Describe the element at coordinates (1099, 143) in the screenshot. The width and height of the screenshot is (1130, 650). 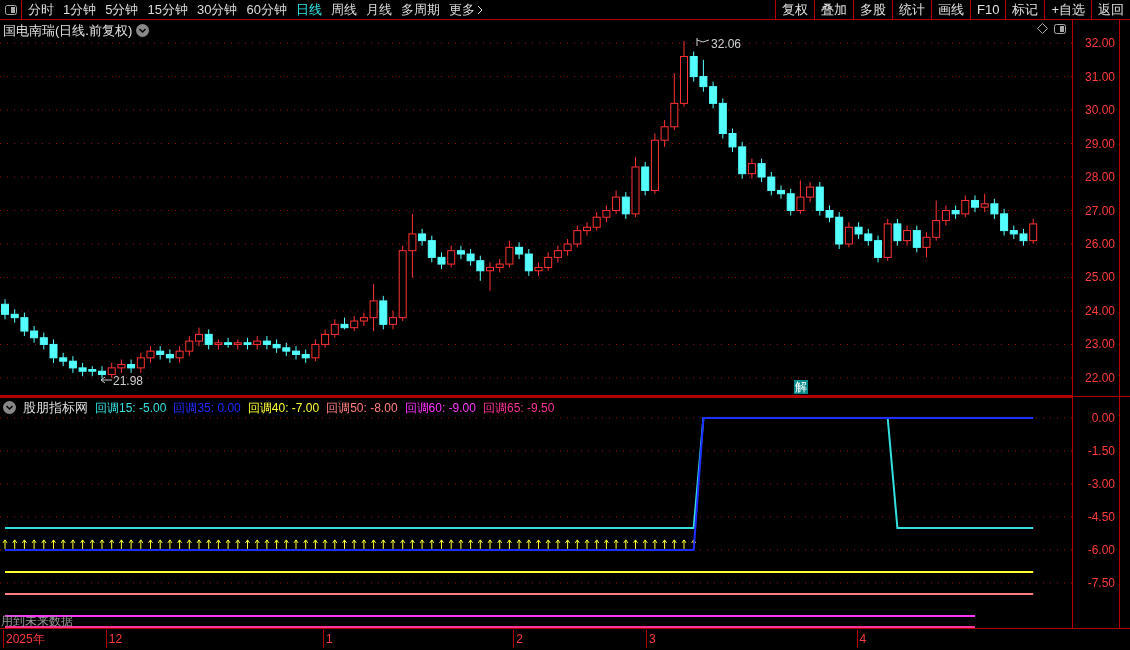
I see `price-axis-label: 29.00` at that location.